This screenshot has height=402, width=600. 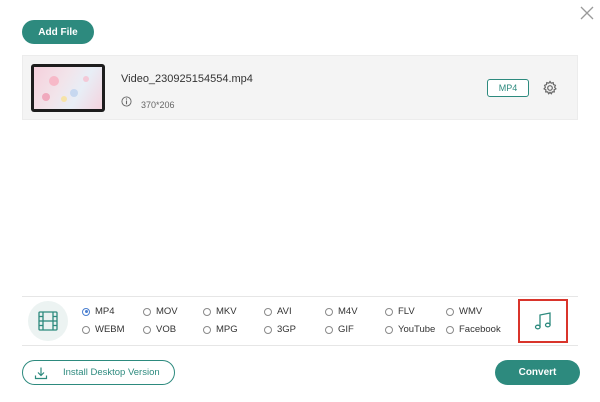 I want to click on format-option-flv: FLV, so click(x=400, y=311).